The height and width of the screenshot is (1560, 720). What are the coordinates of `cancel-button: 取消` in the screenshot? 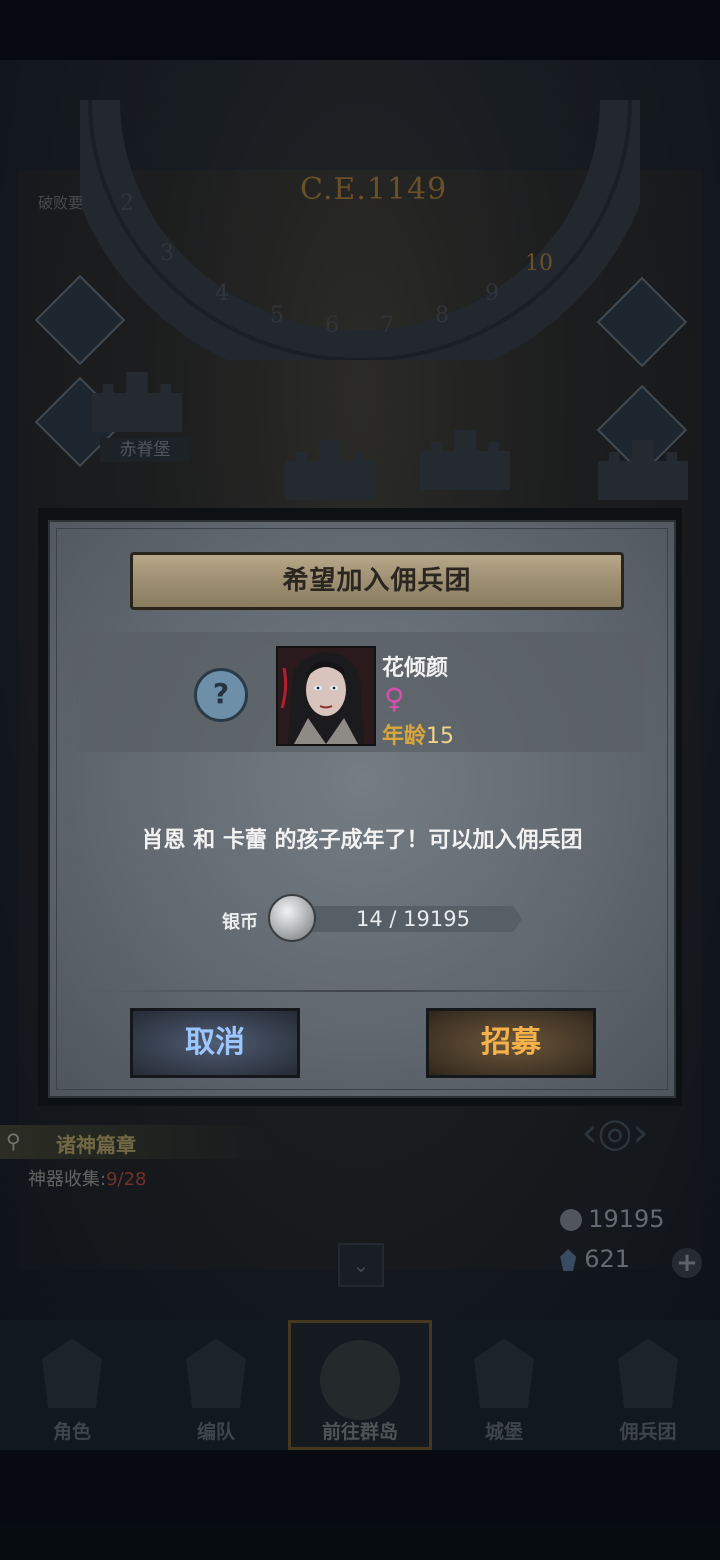 It's located at (215, 1043).